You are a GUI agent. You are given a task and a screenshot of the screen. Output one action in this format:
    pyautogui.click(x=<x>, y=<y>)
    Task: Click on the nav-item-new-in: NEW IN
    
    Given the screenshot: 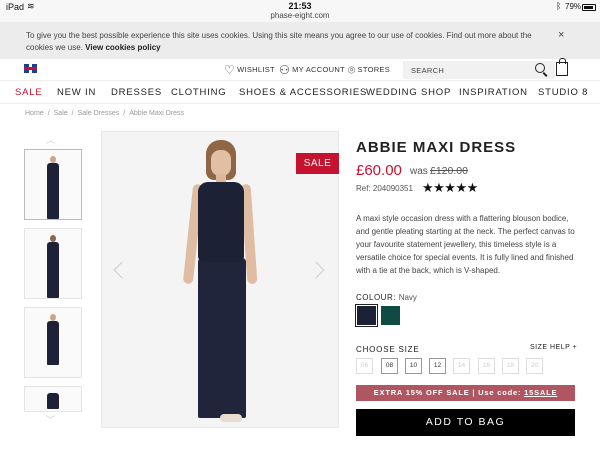 What is the action you would take?
    pyautogui.click(x=76, y=92)
    